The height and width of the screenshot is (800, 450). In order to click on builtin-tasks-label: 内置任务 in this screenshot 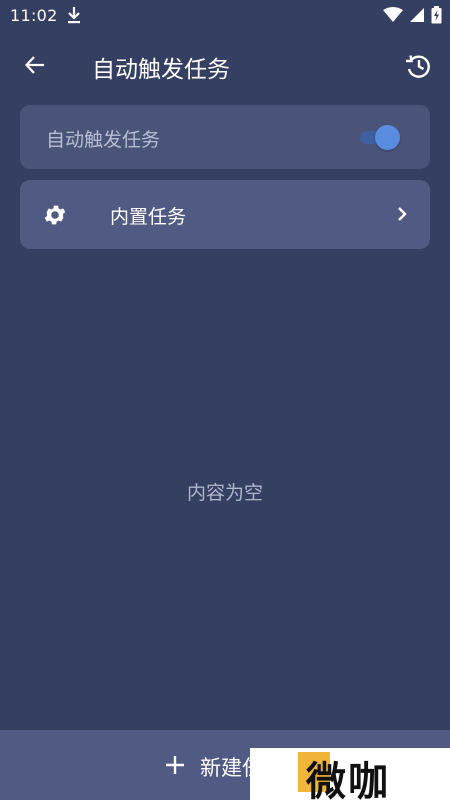, I will do `click(148, 217)`.